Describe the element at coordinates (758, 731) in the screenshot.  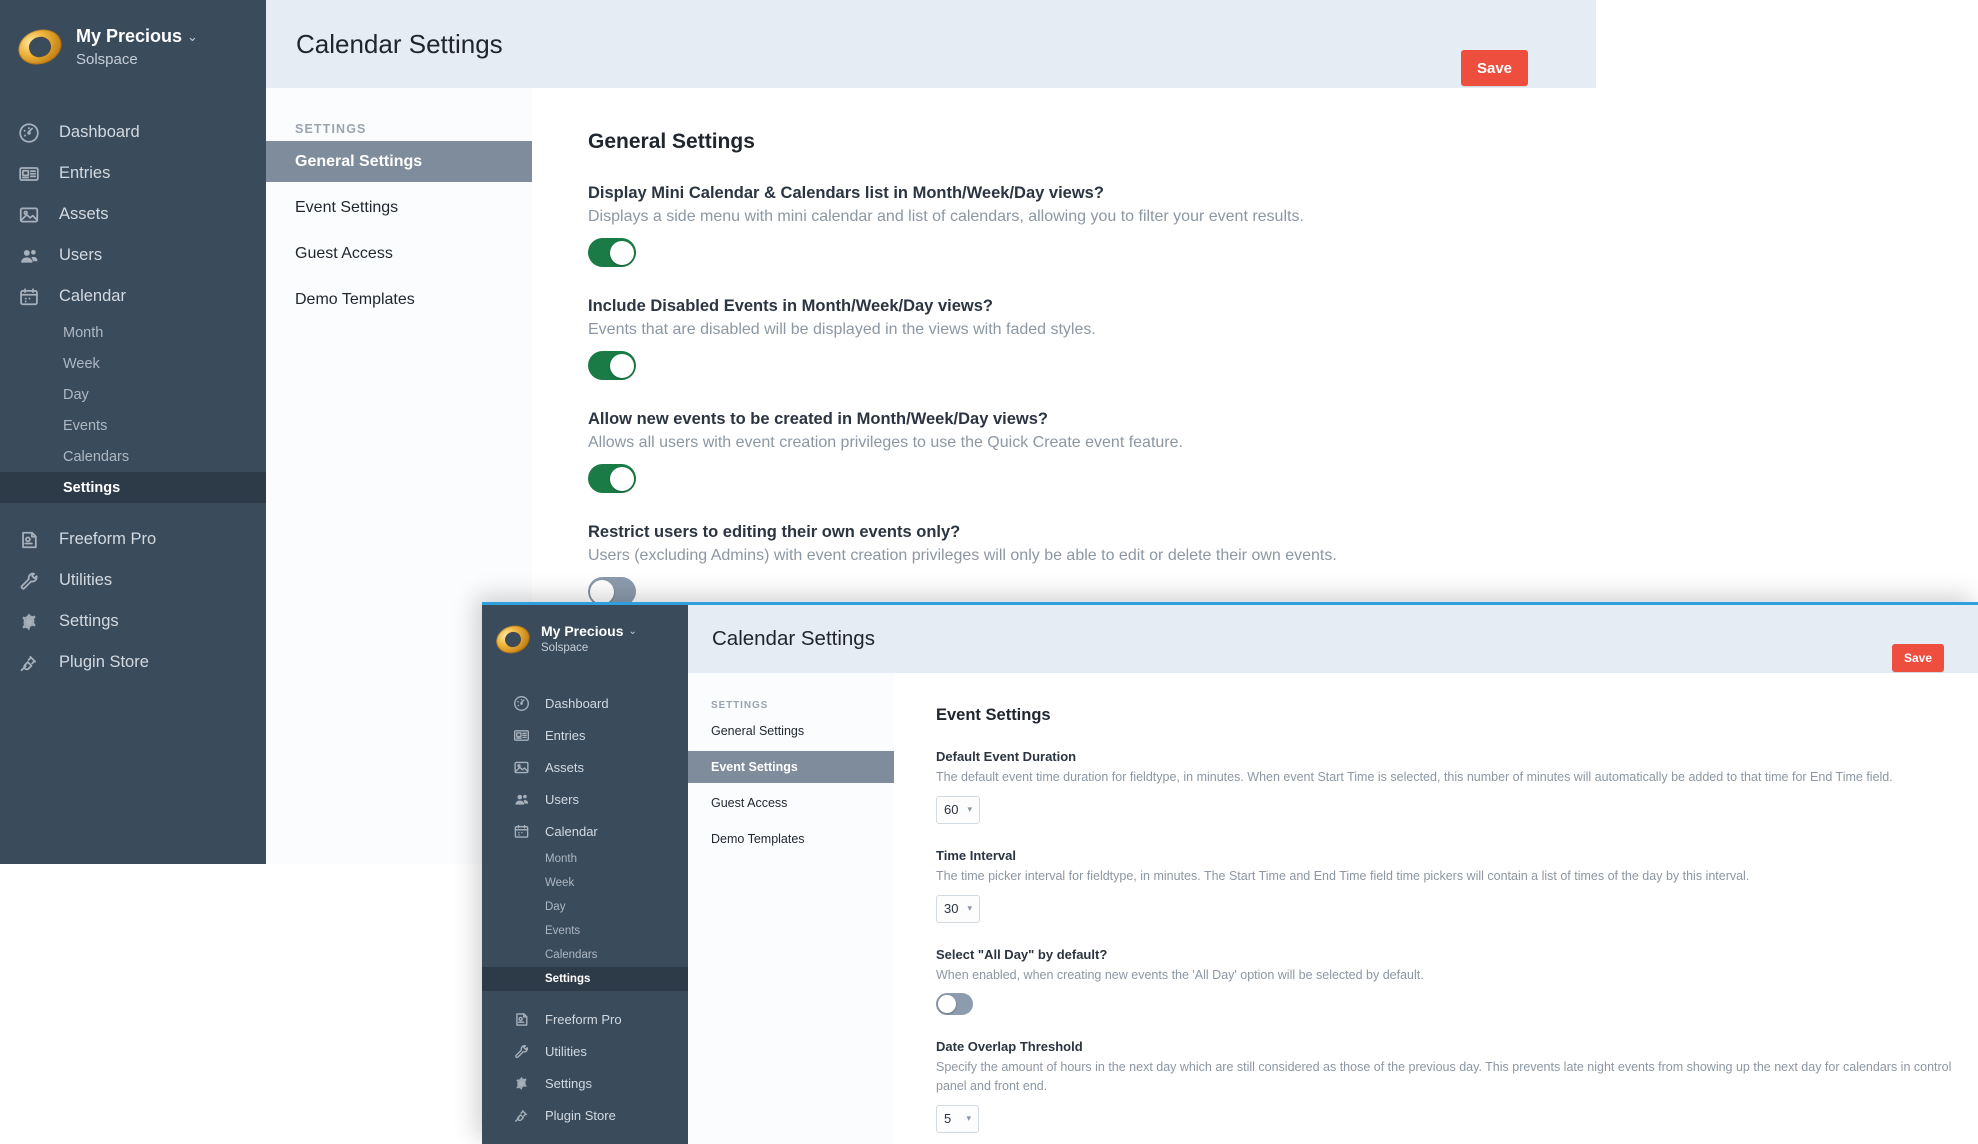
I see `setnav-item-label: General Settings` at that location.